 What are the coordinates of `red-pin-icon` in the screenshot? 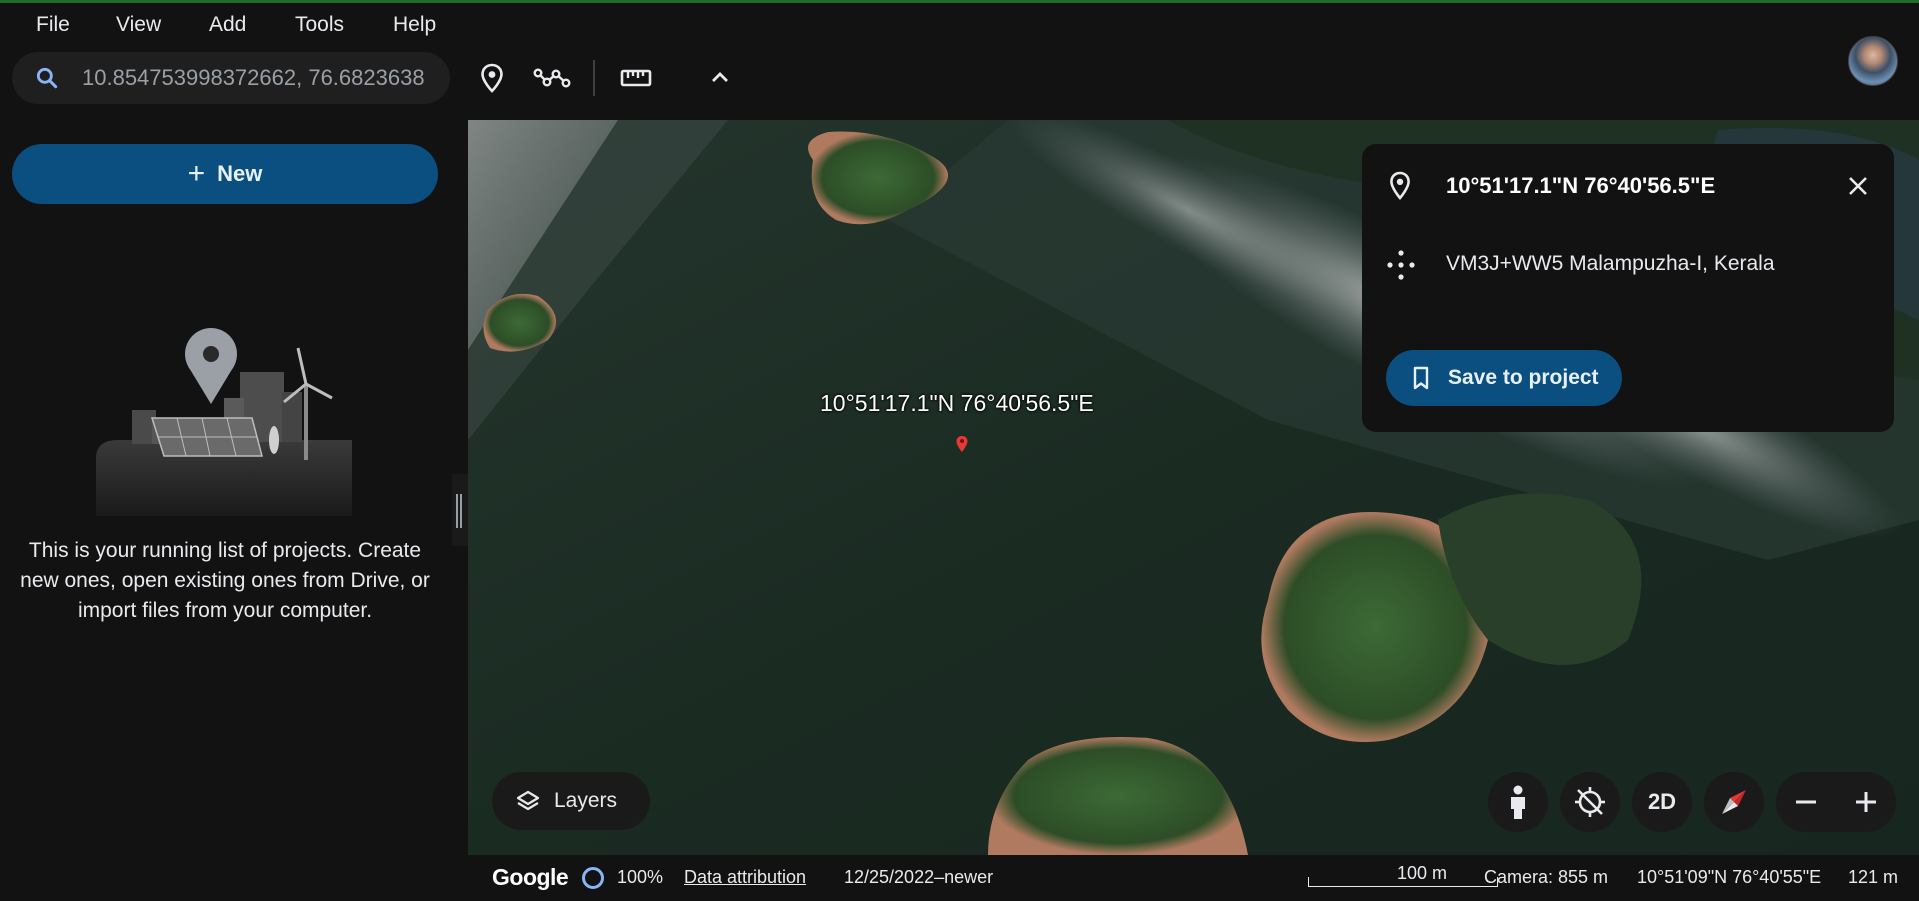 It's located at (962, 444).